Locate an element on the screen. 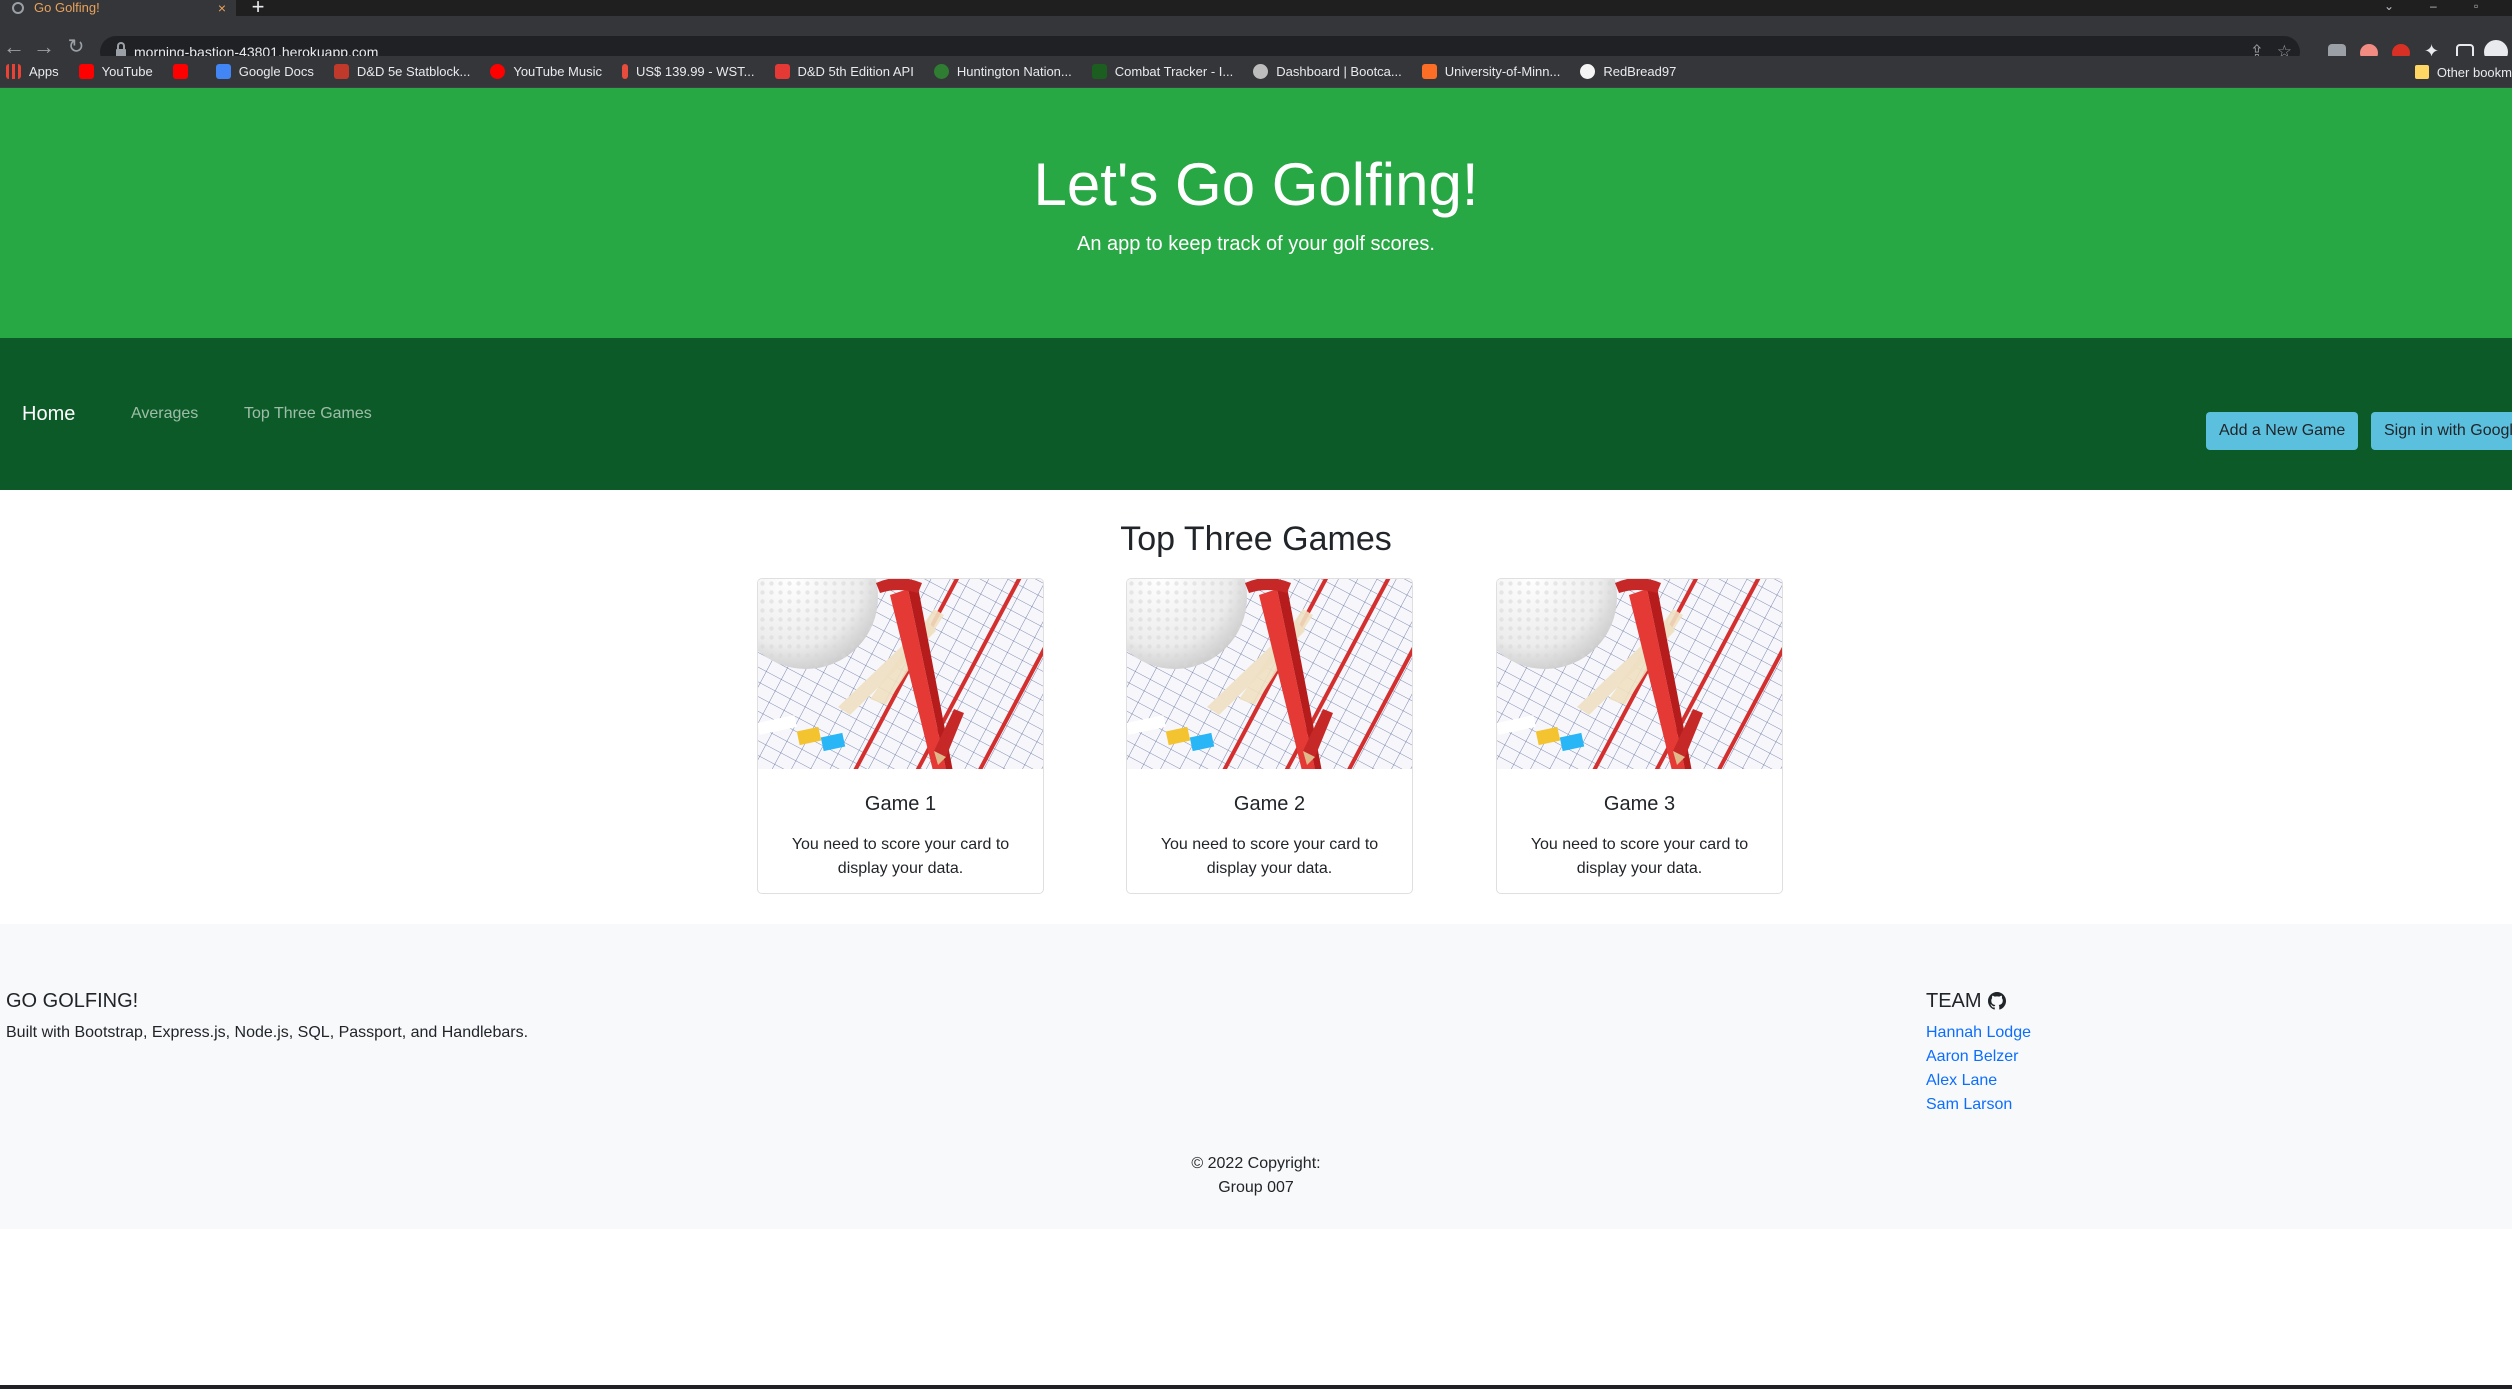  footer-team-heading: TEAM is located at coordinates (1966, 1001).